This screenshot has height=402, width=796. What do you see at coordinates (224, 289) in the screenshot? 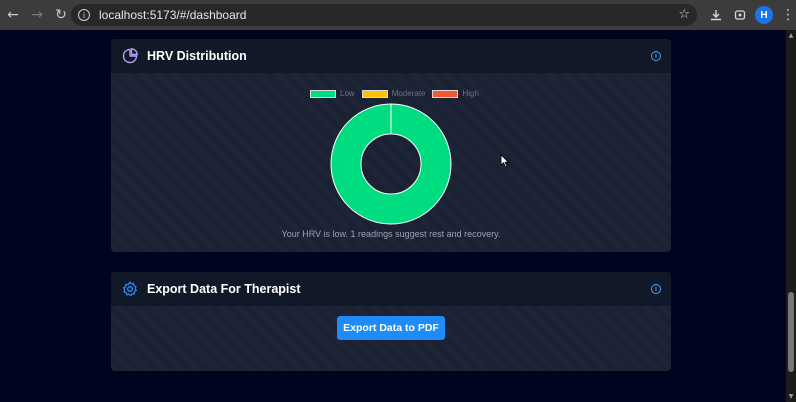
I see `card-title: Export Data For Therapist` at bounding box center [224, 289].